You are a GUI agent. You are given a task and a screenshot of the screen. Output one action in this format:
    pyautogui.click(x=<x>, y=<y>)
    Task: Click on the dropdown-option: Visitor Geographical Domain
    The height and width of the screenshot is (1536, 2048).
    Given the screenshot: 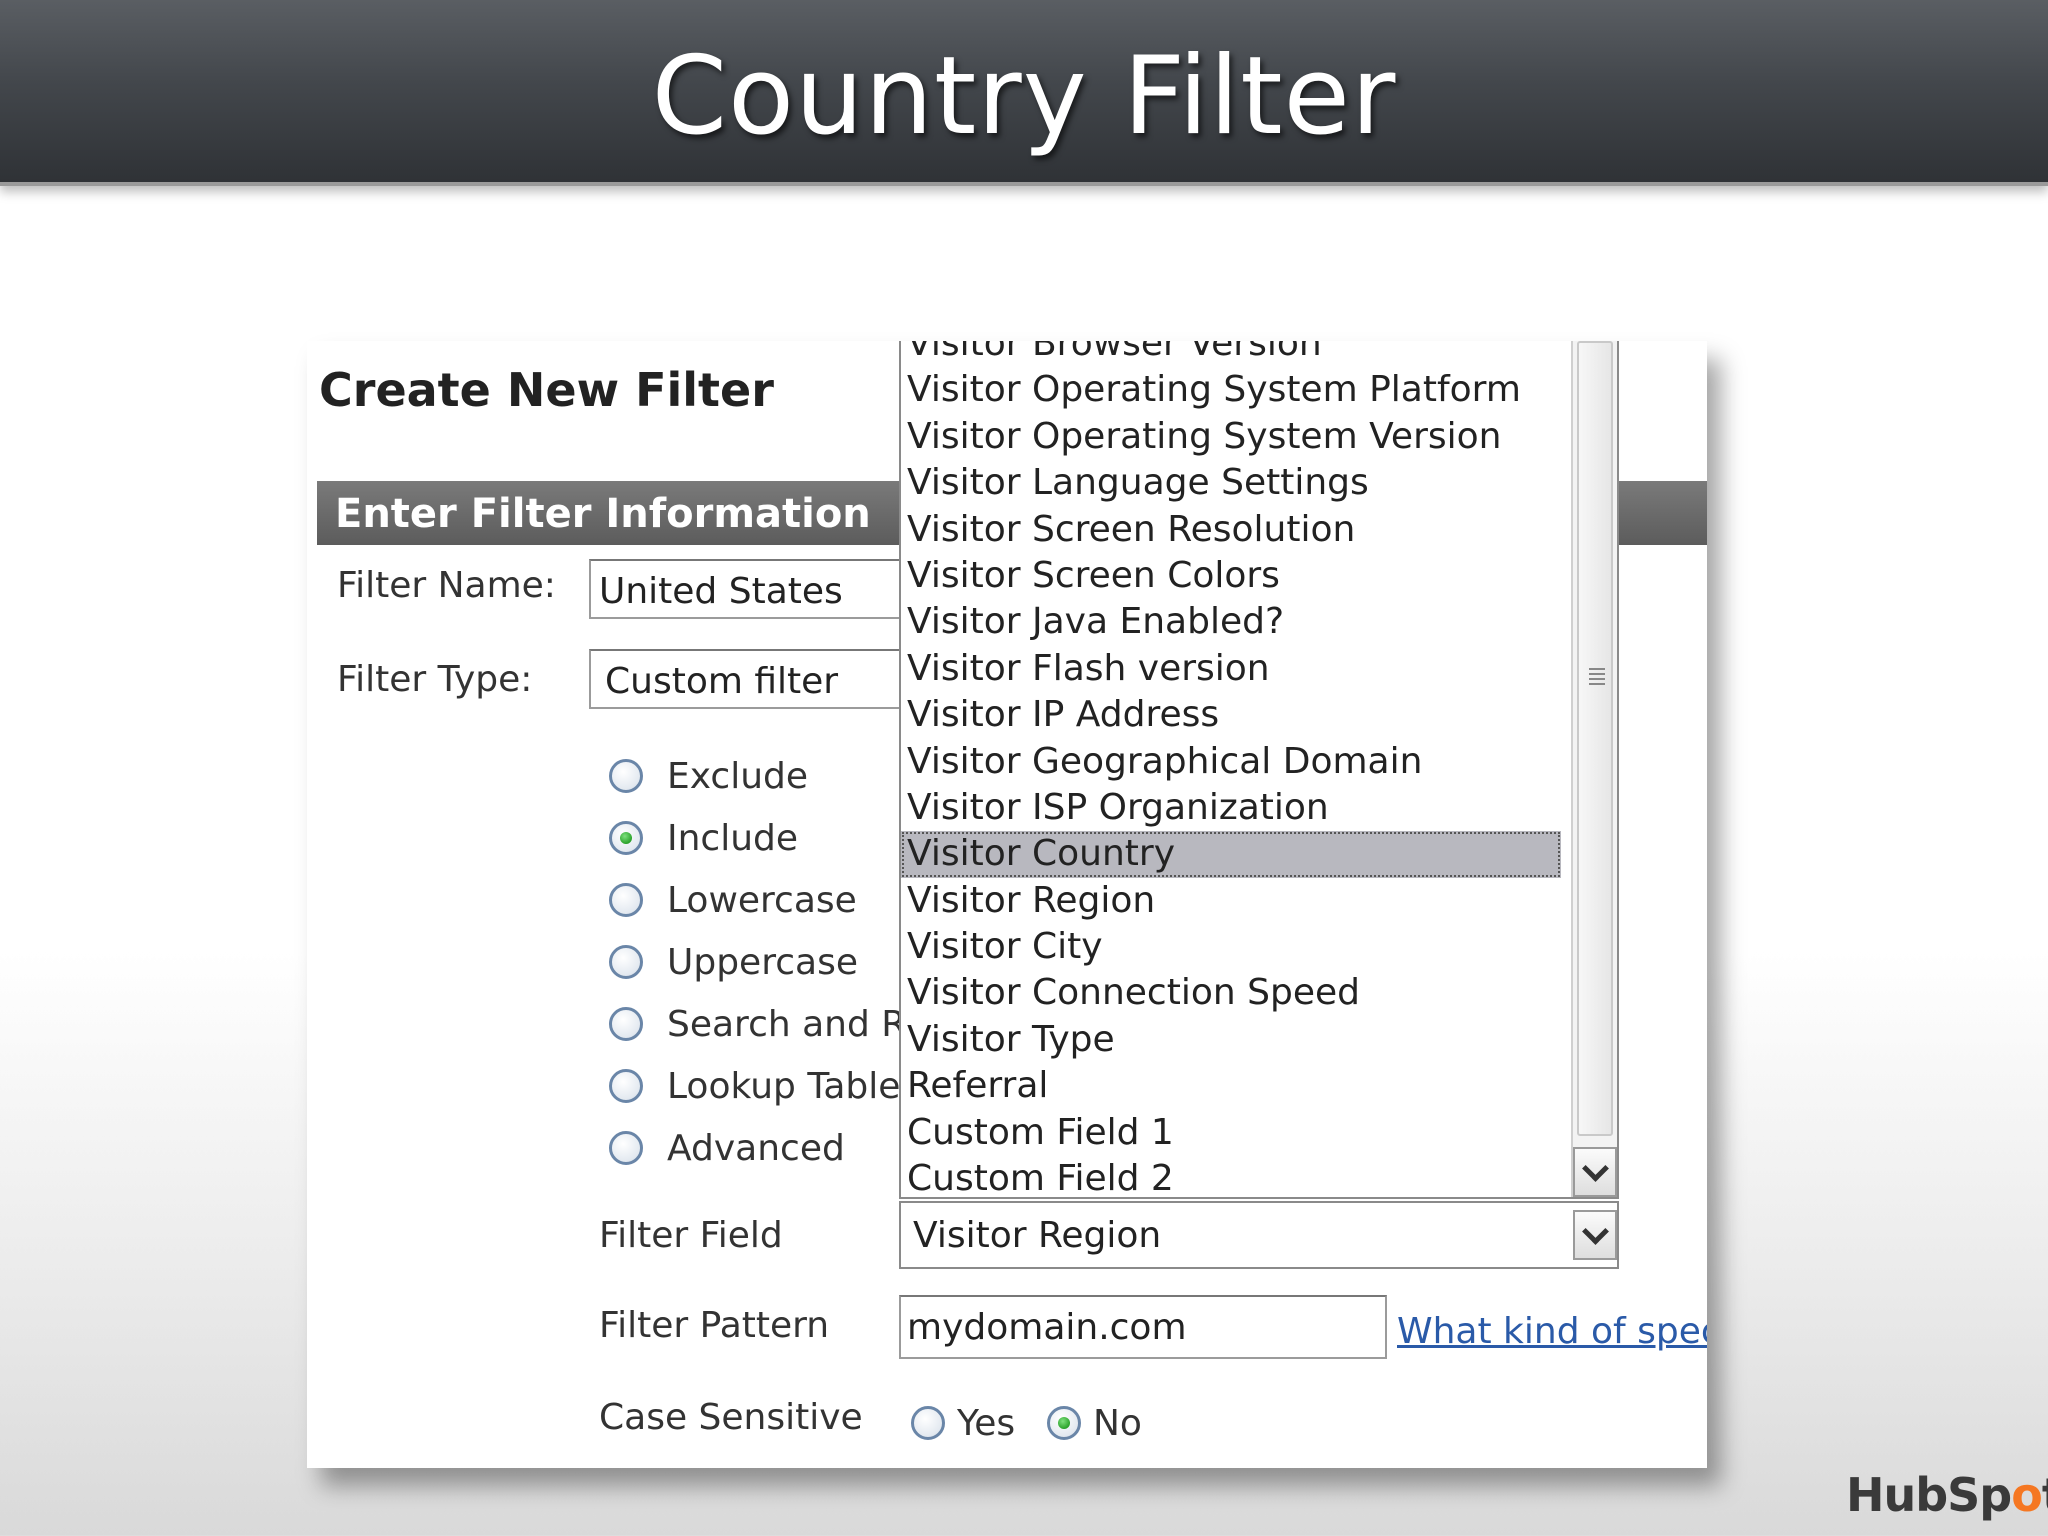 What is the action you would take?
    pyautogui.click(x=1231, y=762)
    